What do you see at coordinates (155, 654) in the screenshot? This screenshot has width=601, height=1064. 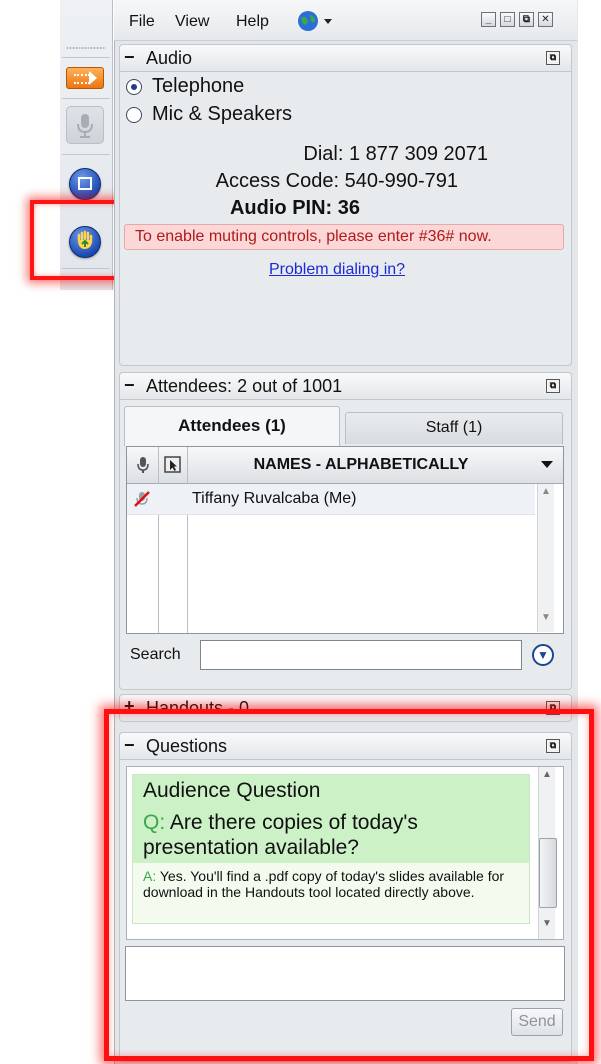 I see `search-label: Search` at bounding box center [155, 654].